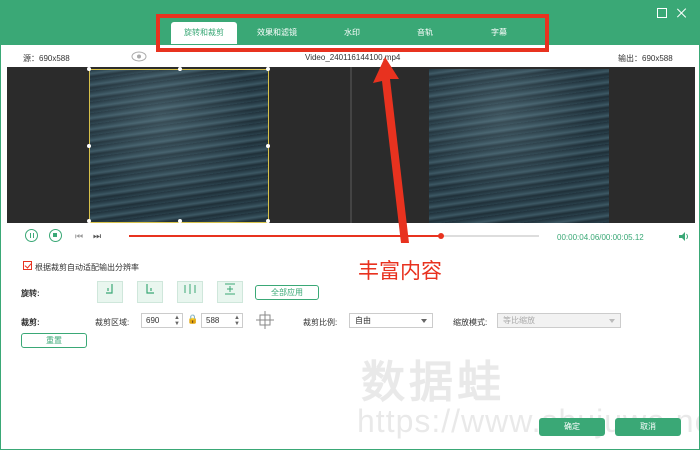 This screenshot has height=450, width=700. I want to click on stop-button, so click(55, 235).